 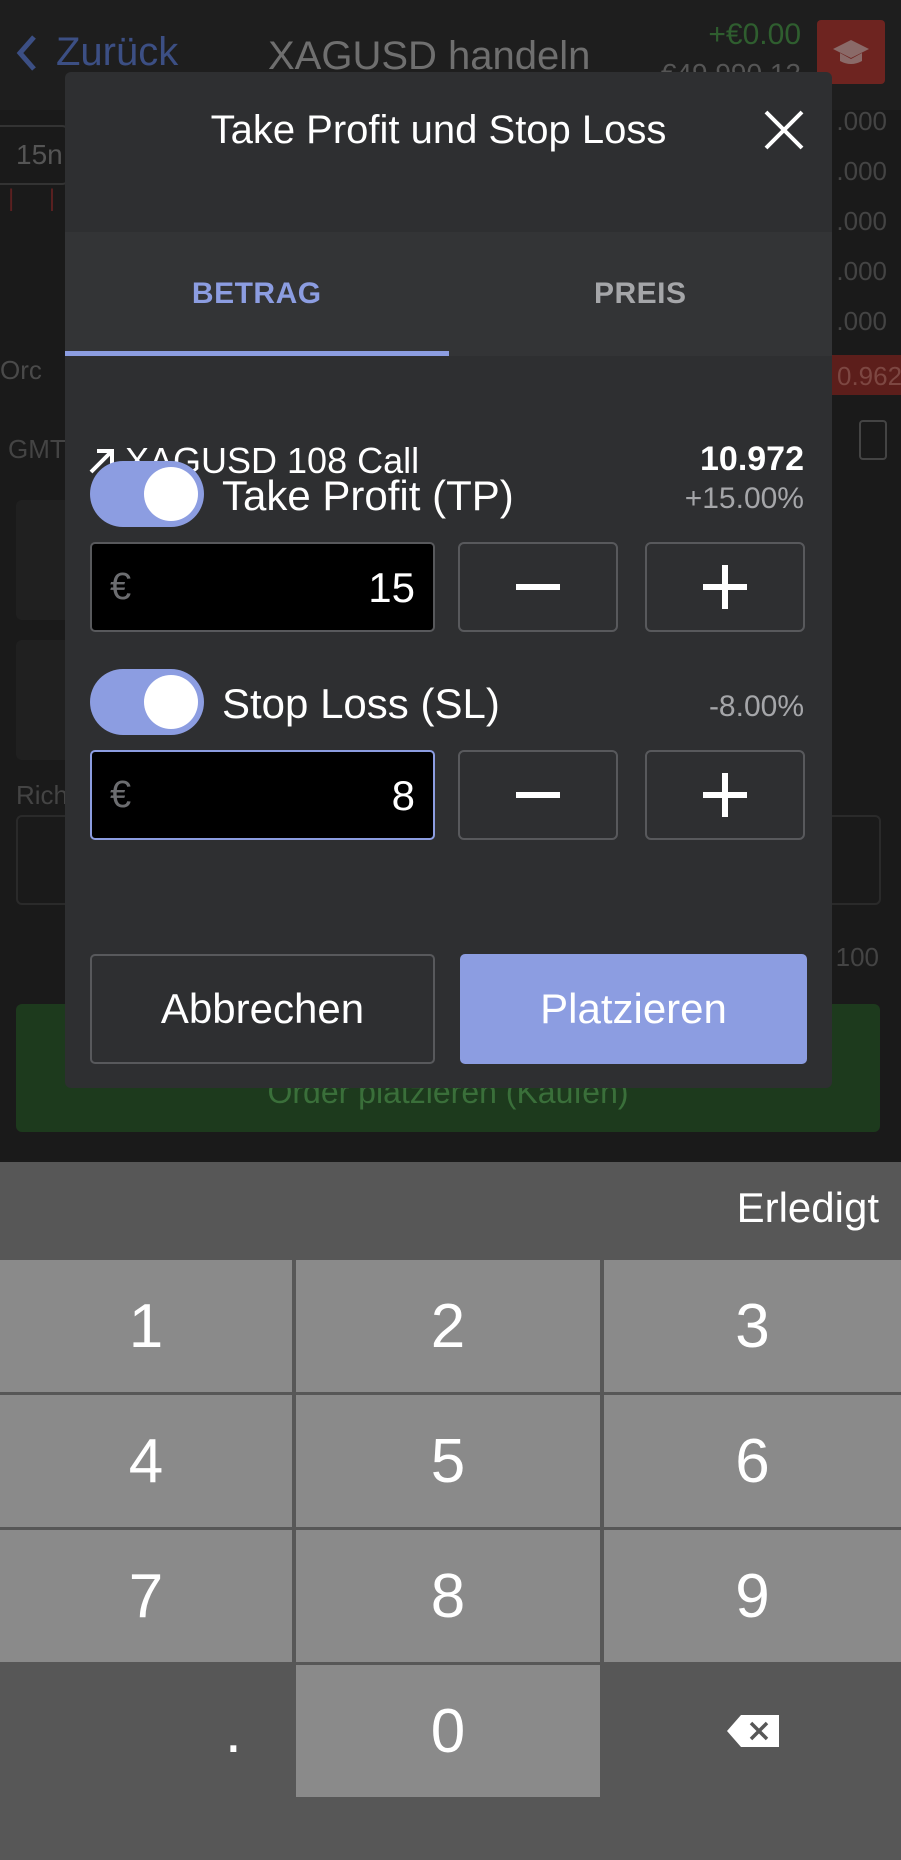 I want to click on back-button: Zurück, so click(x=95, y=52).